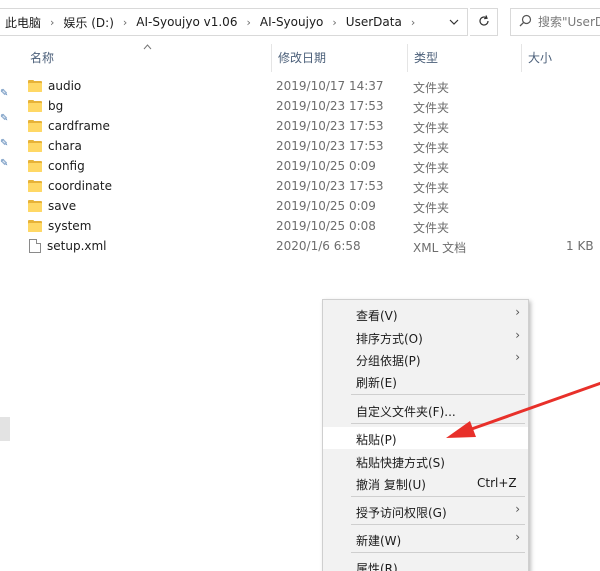  Describe the element at coordinates (55, 106) in the screenshot. I see `file-name: bg` at that location.